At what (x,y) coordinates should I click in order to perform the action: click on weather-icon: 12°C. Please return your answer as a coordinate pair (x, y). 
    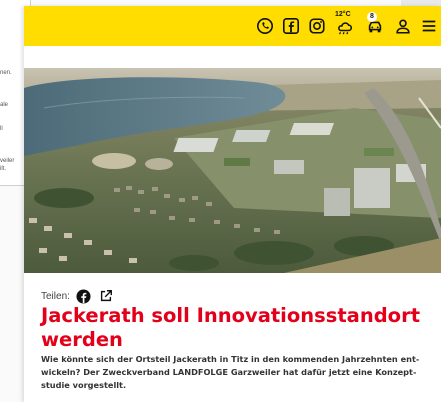
    Looking at the image, I should click on (345, 24).